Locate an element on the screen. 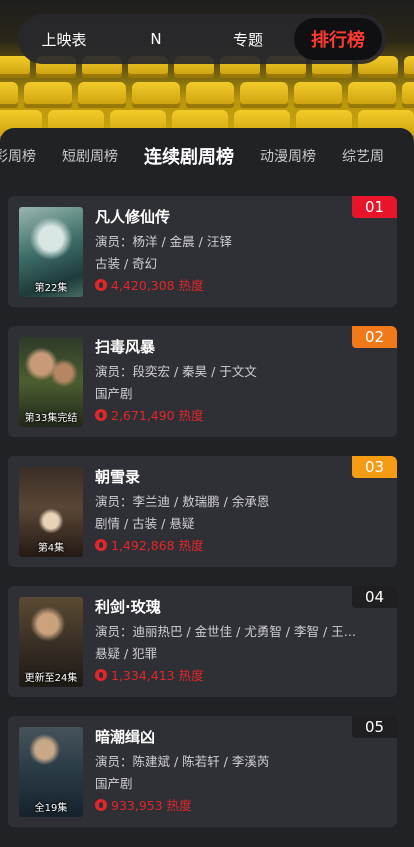 Image resolution: width=414 pixels, height=847 pixels. item-title: 利剑·玫瑰 is located at coordinates (128, 607).